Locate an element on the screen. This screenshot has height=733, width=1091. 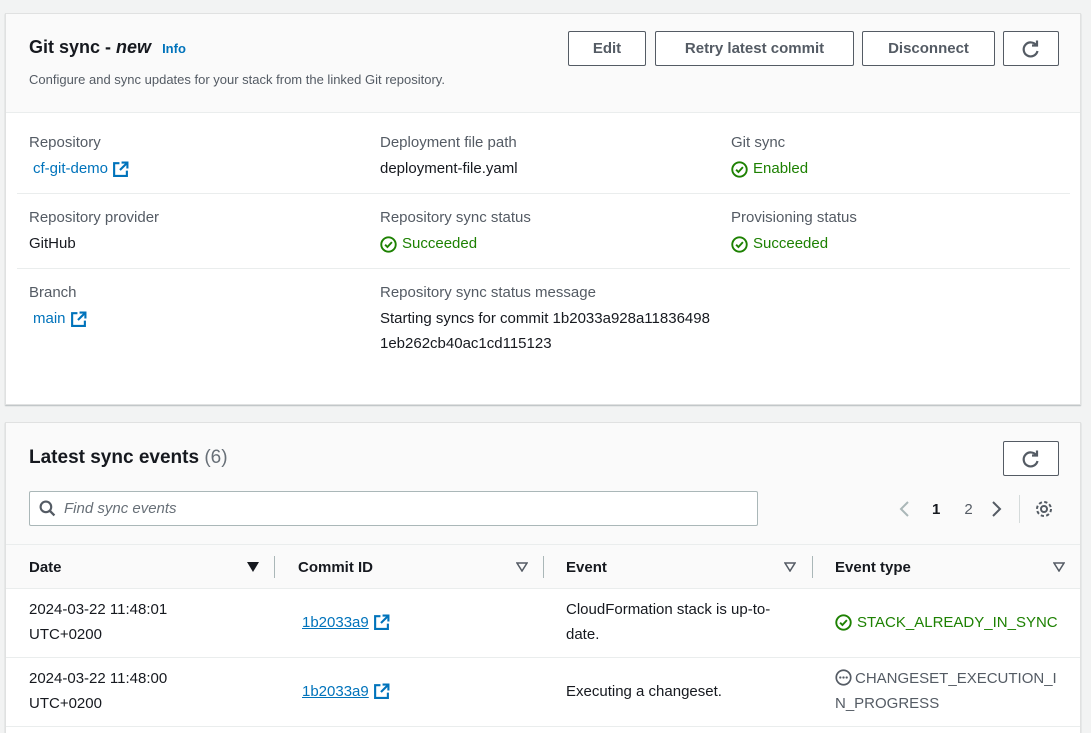
repository-link: cf-git-demo is located at coordinates (81, 169).